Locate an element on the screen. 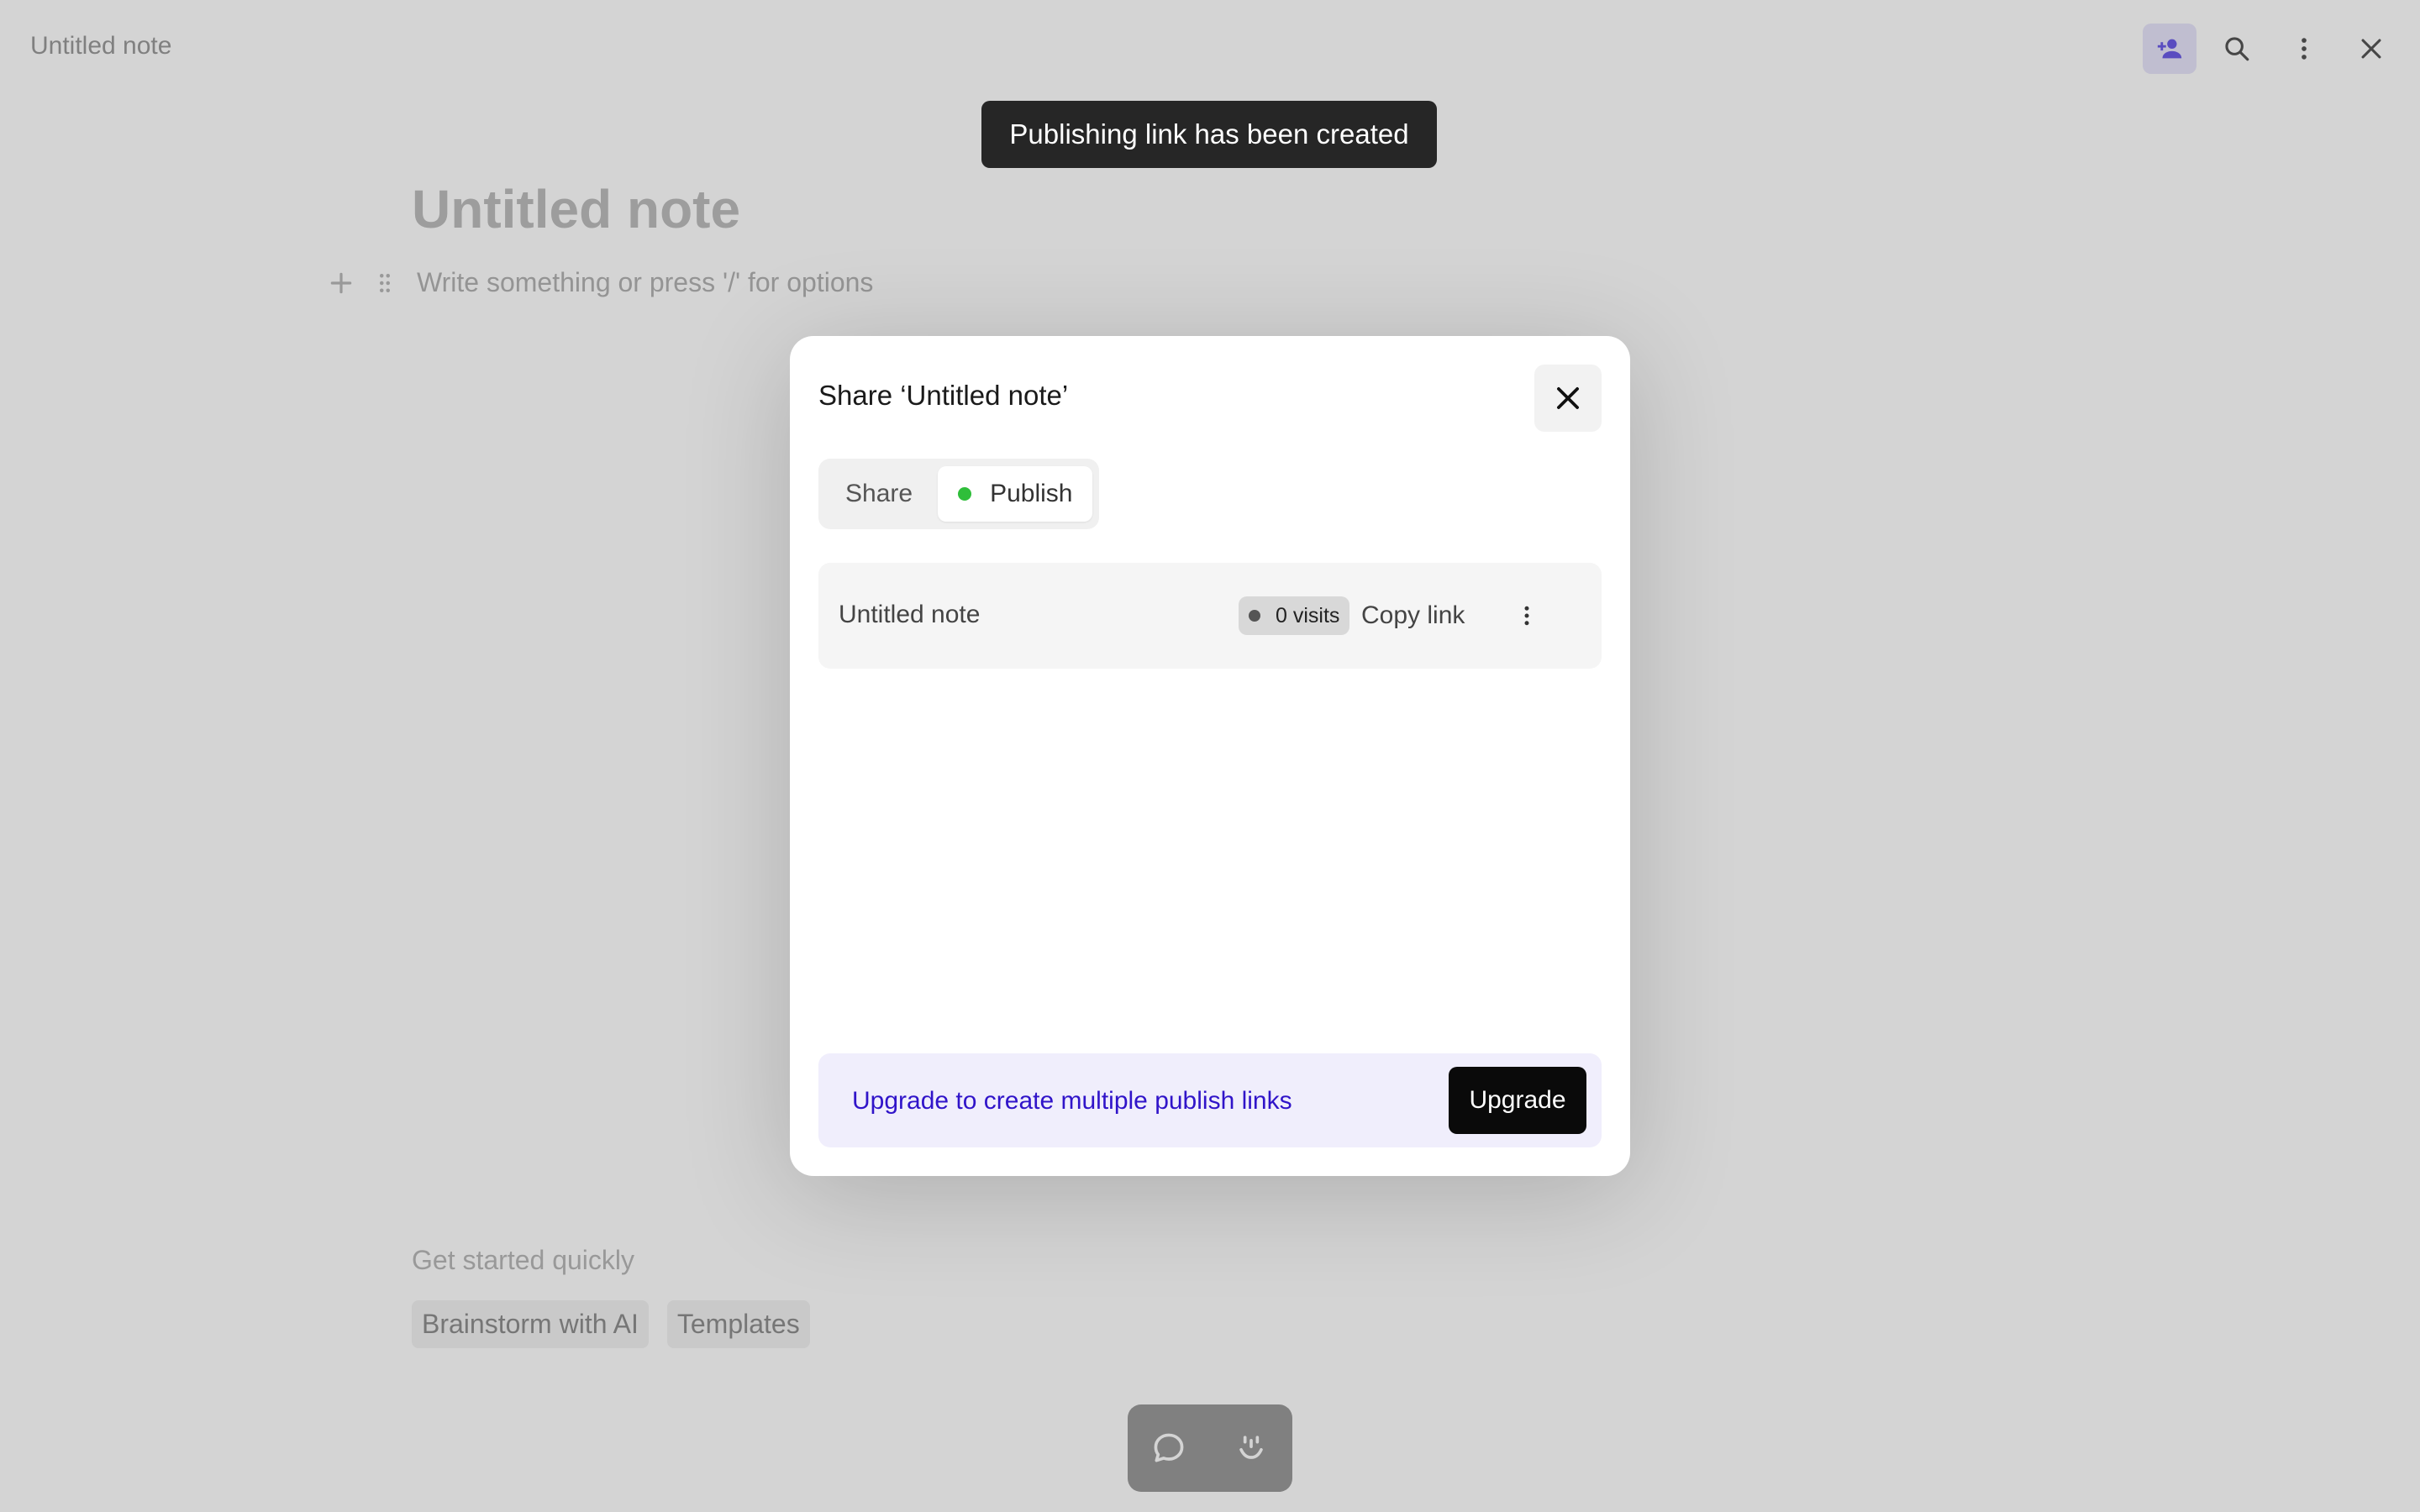 The width and height of the screenshot is (2420, 1512). link-more-button is located at coordinates (1527, 615).